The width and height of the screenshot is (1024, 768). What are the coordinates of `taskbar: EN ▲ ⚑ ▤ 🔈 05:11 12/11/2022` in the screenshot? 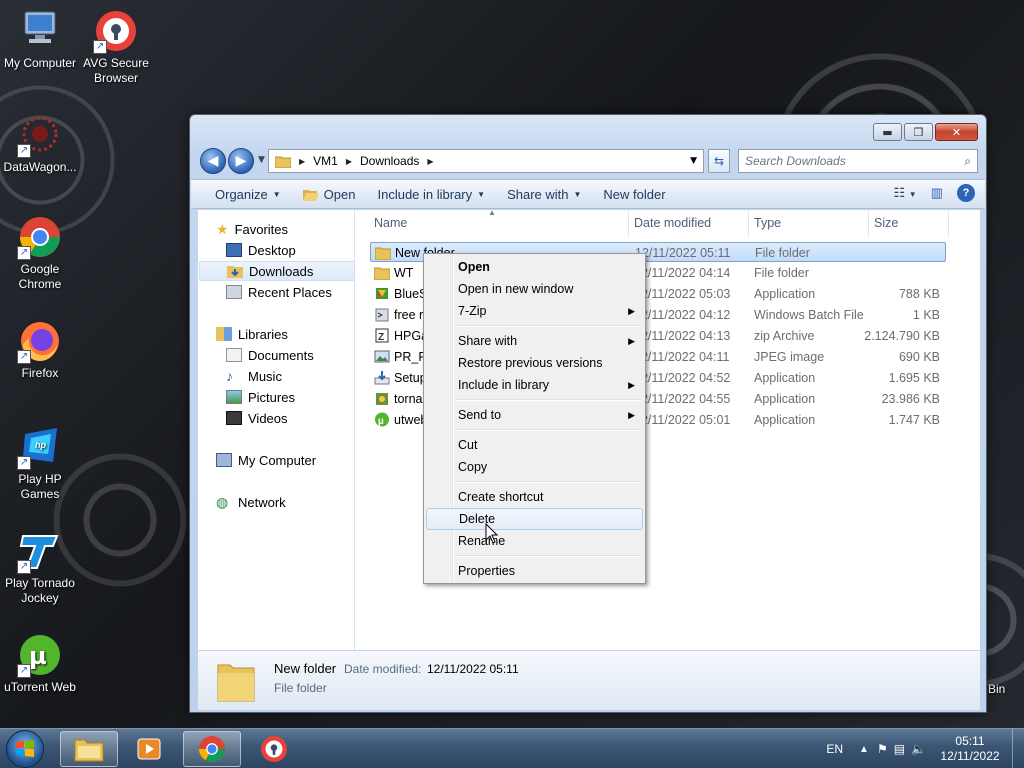 It's located at (512, 748).